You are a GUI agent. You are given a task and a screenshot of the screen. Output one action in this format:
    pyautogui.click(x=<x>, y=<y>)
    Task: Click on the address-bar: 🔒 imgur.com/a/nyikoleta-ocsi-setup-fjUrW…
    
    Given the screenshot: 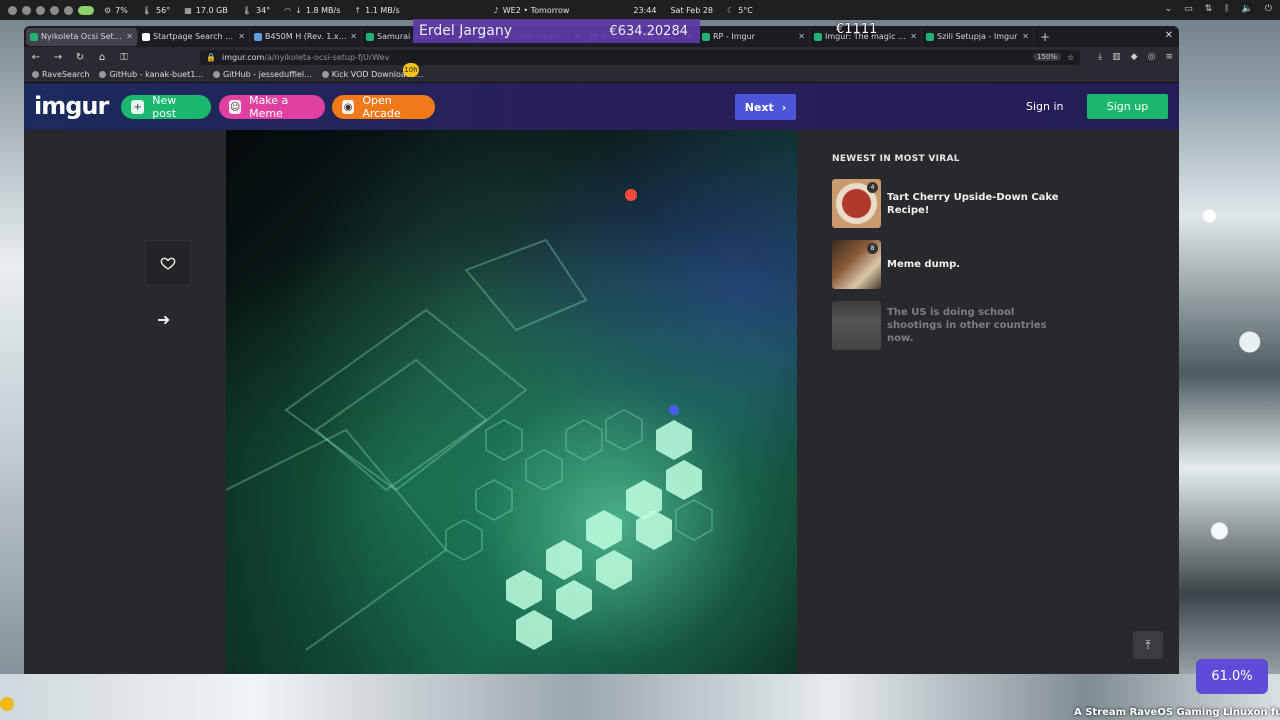 What is the action you would take?
    pyautogui.click(x=640, y=57)
    